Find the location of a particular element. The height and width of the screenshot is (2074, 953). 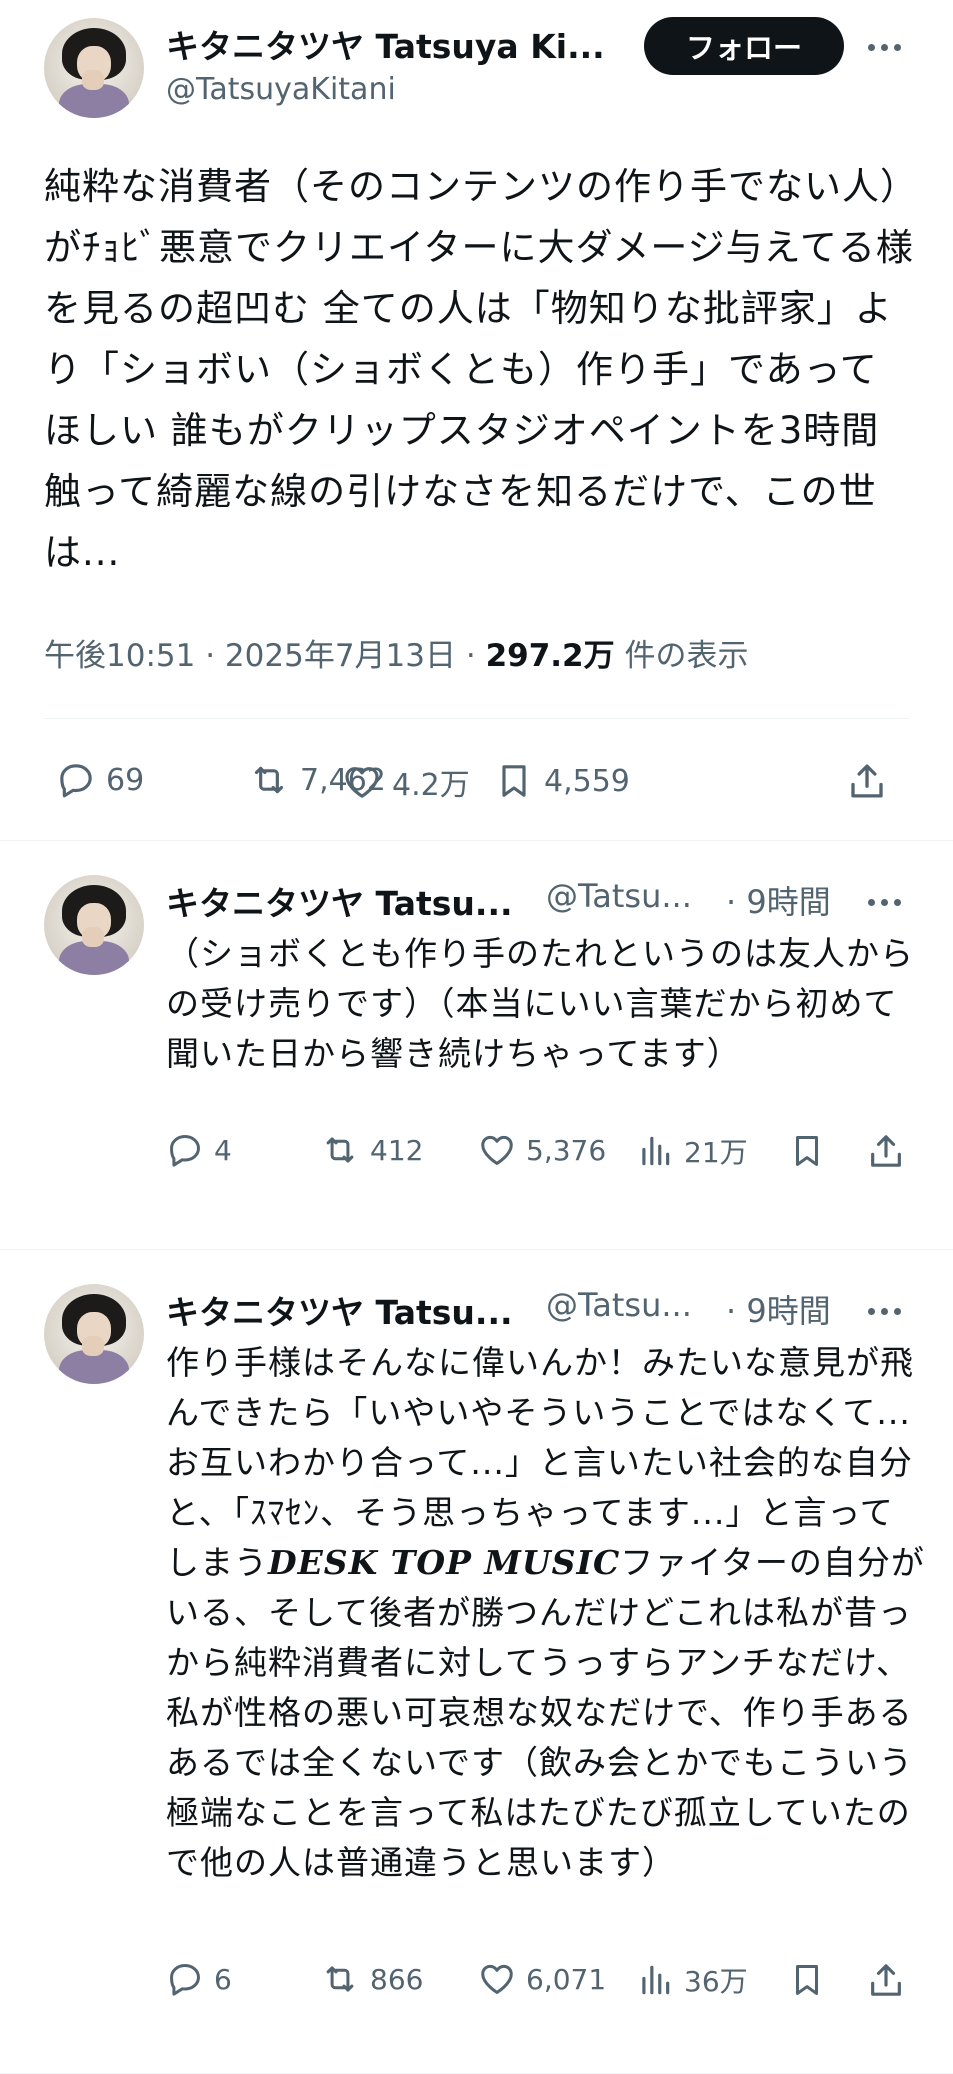

reply-button: 4 is located at coordinates (199, 1150).